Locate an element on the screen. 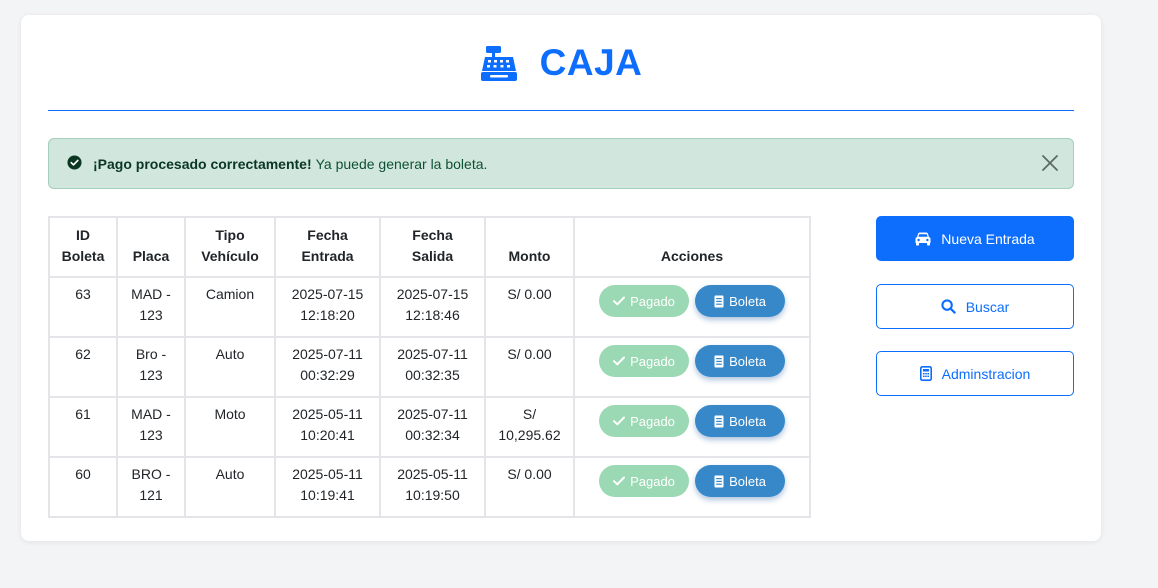 This screenshot has width=1158, height=588. cell-entrada: 2025-05-11 10:19:41 is located at coordinates (327, 487).